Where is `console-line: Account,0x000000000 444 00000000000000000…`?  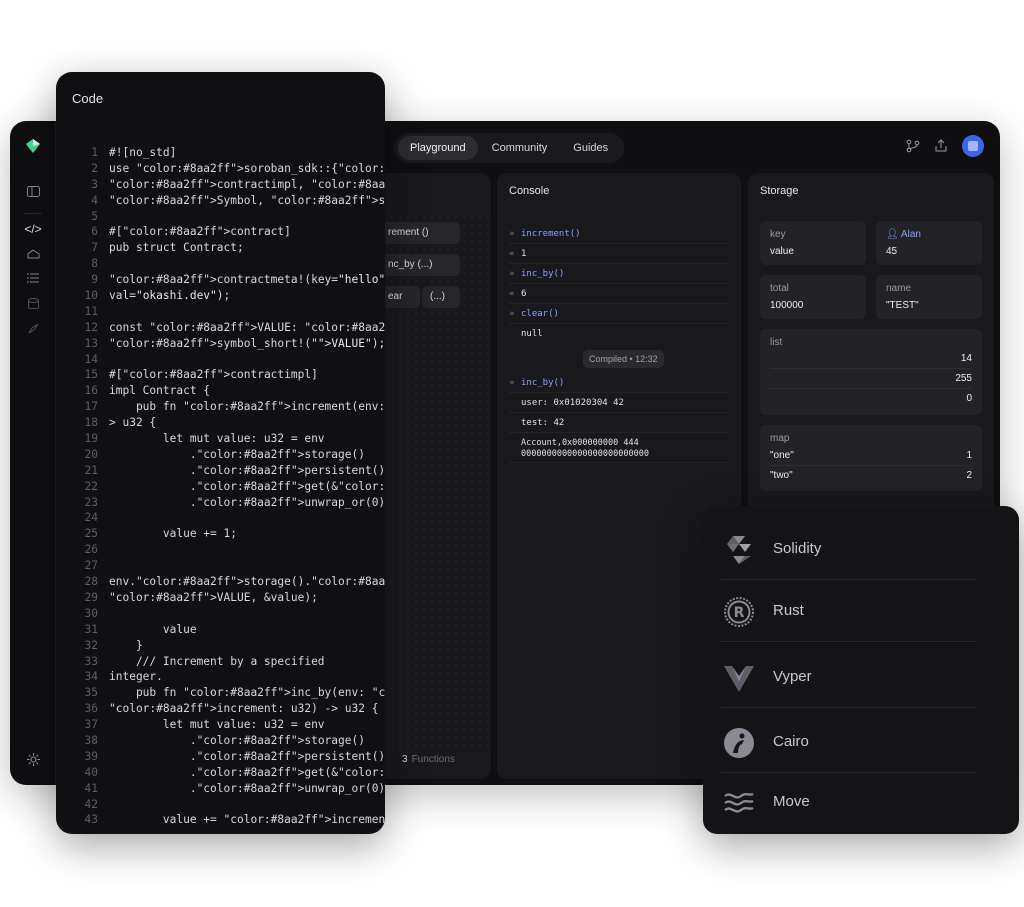
console-line: Account,0x000000000 444 00000000000000000… is located at coordinates (619, 448).